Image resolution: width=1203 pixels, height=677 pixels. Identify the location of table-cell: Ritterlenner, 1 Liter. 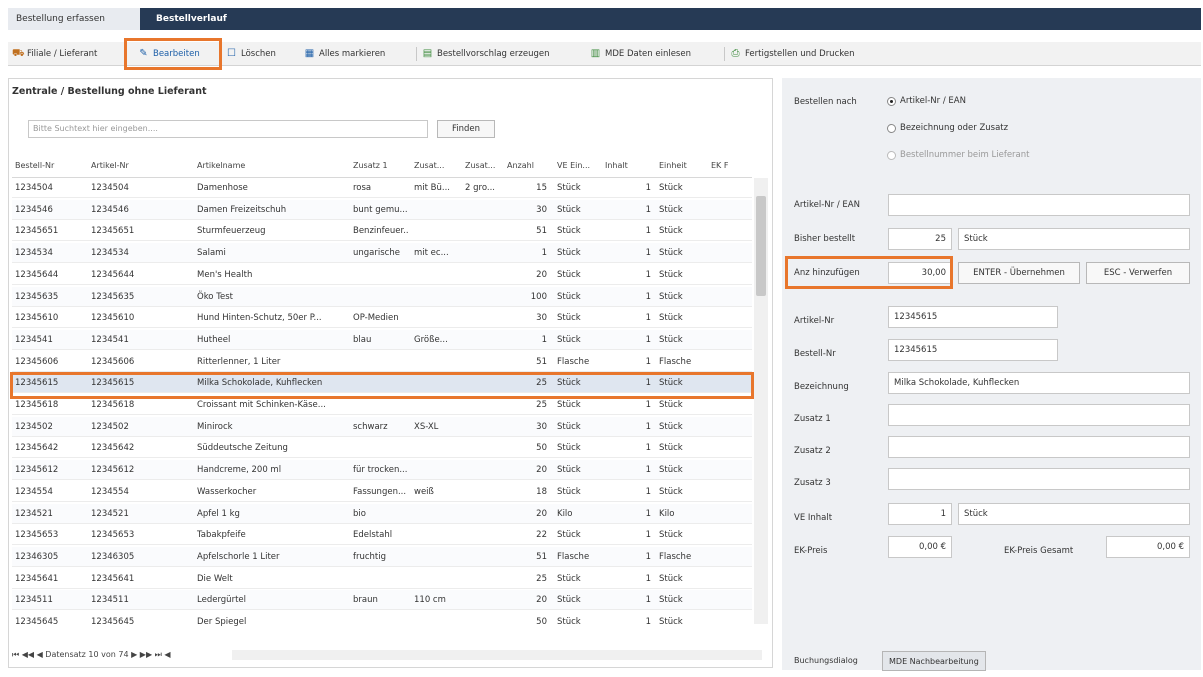
(239, 361).